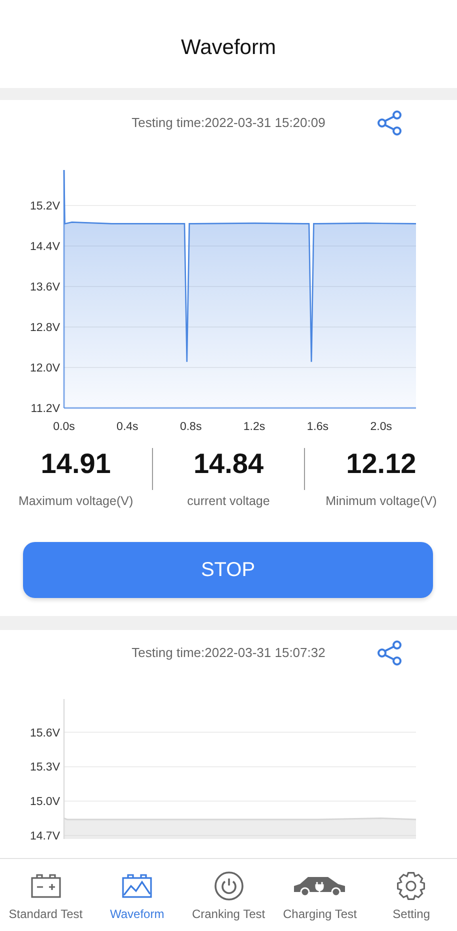 This screenshot has height=931, width=457. What do you see at coordinates (45, 328) in the screenshot?
I see `tick-label: 12.8V` at bounding box center [45, 328].